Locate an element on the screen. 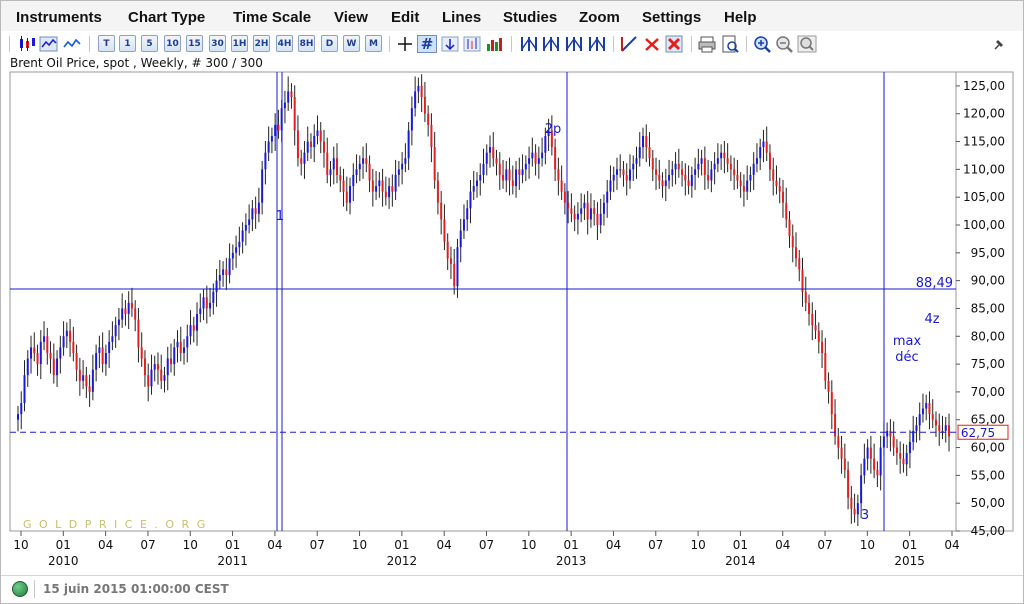 The width and height of the screenshot is (1024, 604). y-tick-label: 85,00 is located at coordinates (988, 308).